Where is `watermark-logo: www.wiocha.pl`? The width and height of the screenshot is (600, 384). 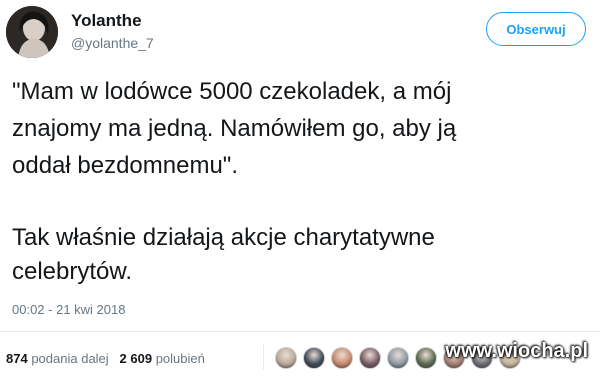
watermark-logo: www.wiocha.pl is located at coordinates (516, 351).